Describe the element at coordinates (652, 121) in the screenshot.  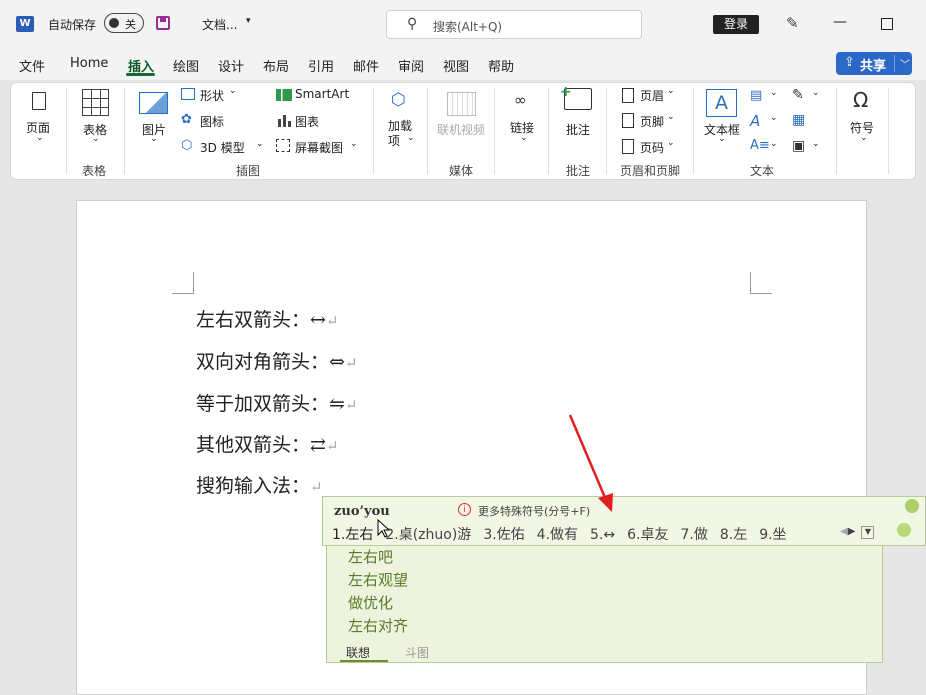
I see `footer-button: 页脚` at that location.